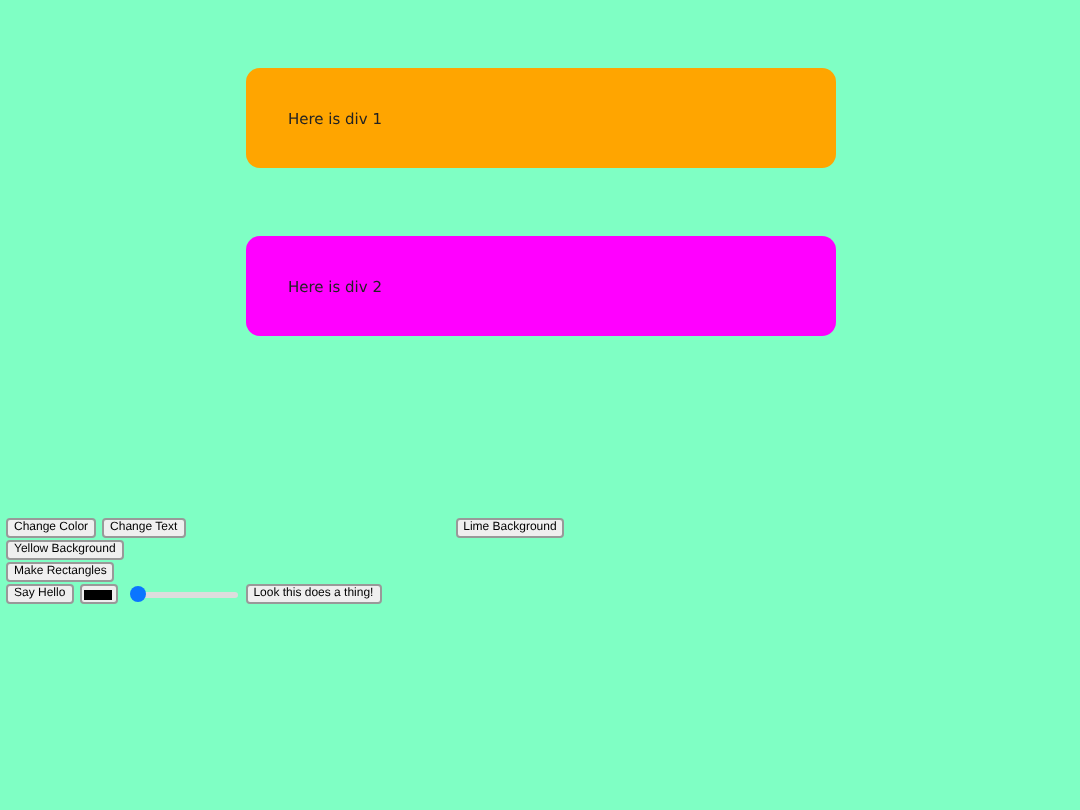 The image size is (1080, 810). What do you see at coordinates (138, 594) in the screenshot?
I see `slider-thumb` at bounding box center [138, 594].